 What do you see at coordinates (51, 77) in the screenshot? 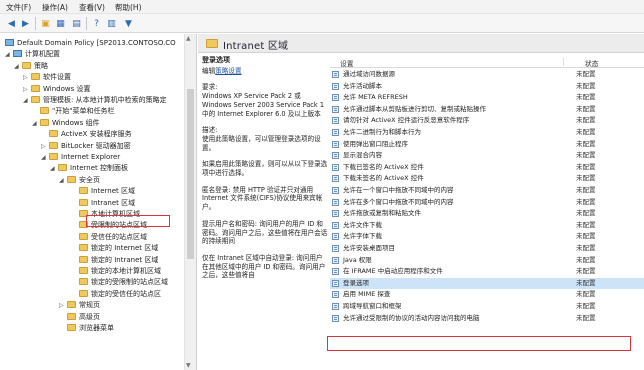
I see `tree-node: 软件设置` at bounding box center [51, 77].